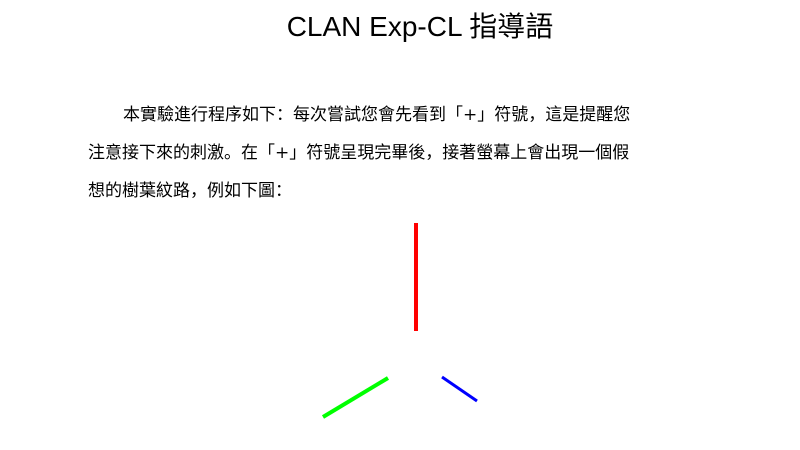 Image resolution: width=800 pixels, height=450 pixels. Describe the element at coordinates (359, 153) in the screenshot. I see `instruction-line-2: 注意接下來的刺激。在「+」符號呈現完畢後，接著螢幕上會出現一個假` at that location.